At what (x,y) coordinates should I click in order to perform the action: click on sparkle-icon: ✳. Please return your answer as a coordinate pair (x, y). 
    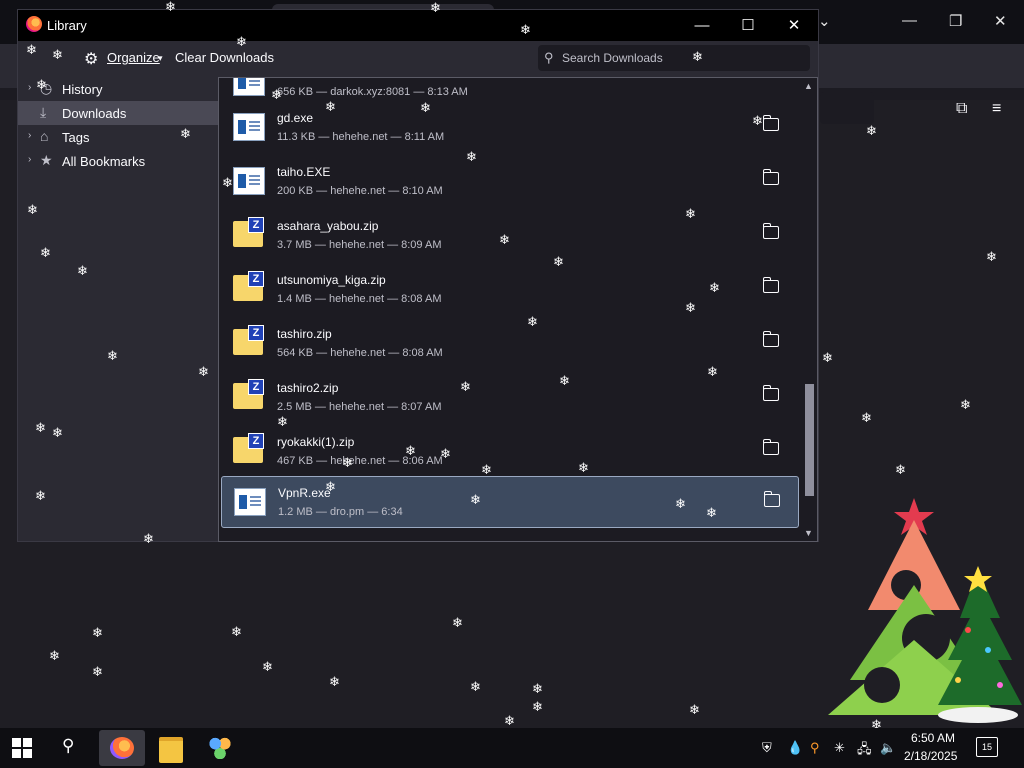
    Looking at the image, I should click on (839, 748).